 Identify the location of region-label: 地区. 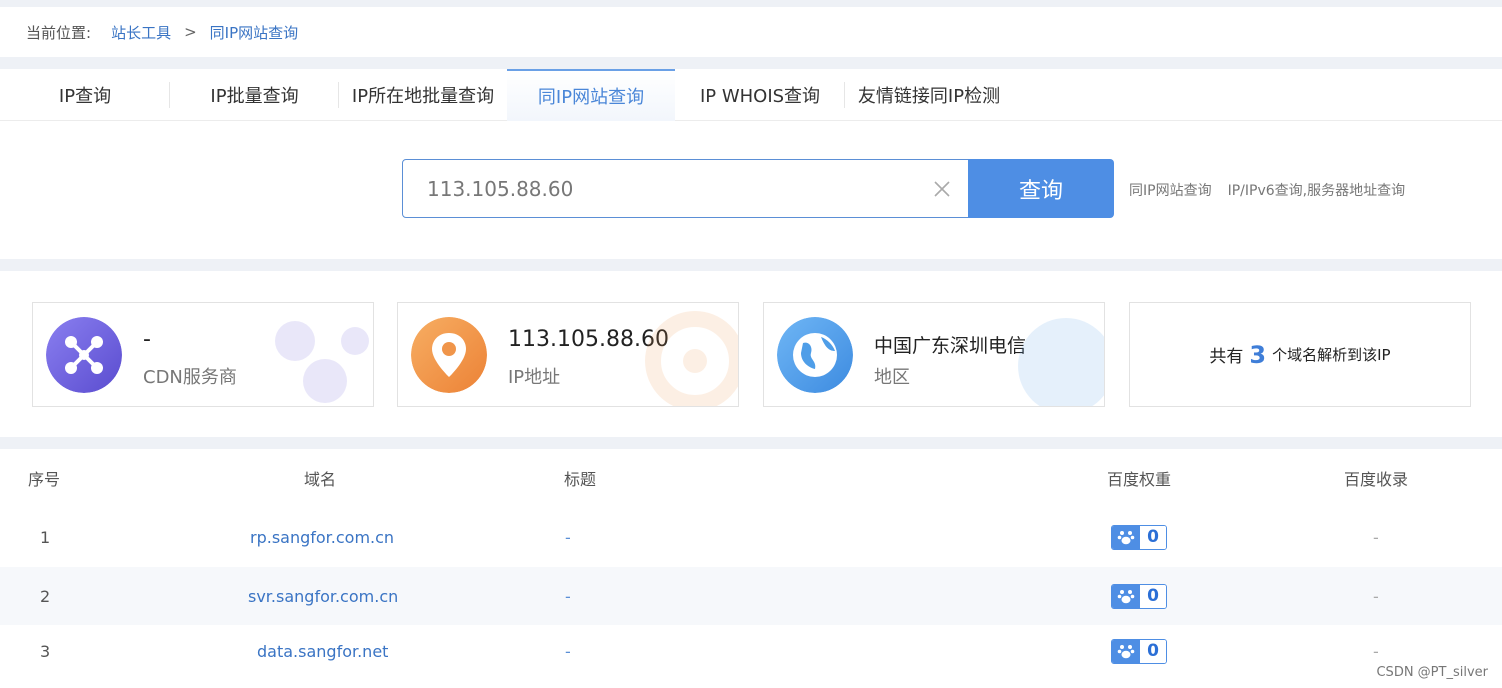
(892, 377).